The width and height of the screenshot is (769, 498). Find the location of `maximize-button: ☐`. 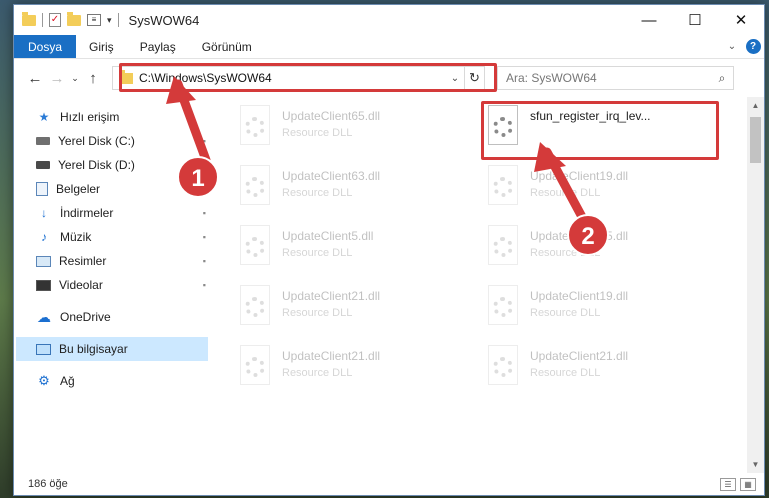

maximize-button: ☐ is located at coordinates (695, 20).